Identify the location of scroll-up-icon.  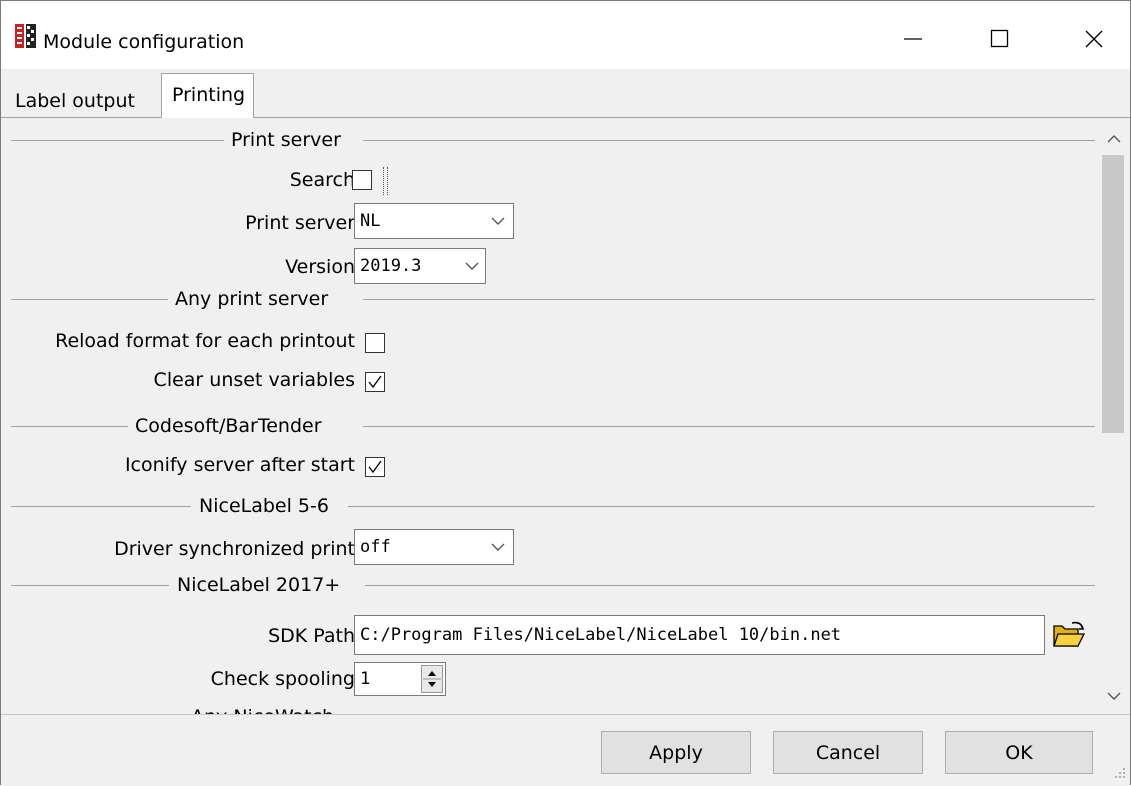
(1114, 139).